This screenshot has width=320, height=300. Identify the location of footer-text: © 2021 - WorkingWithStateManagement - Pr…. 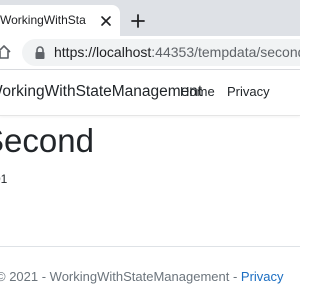
(142, 276).